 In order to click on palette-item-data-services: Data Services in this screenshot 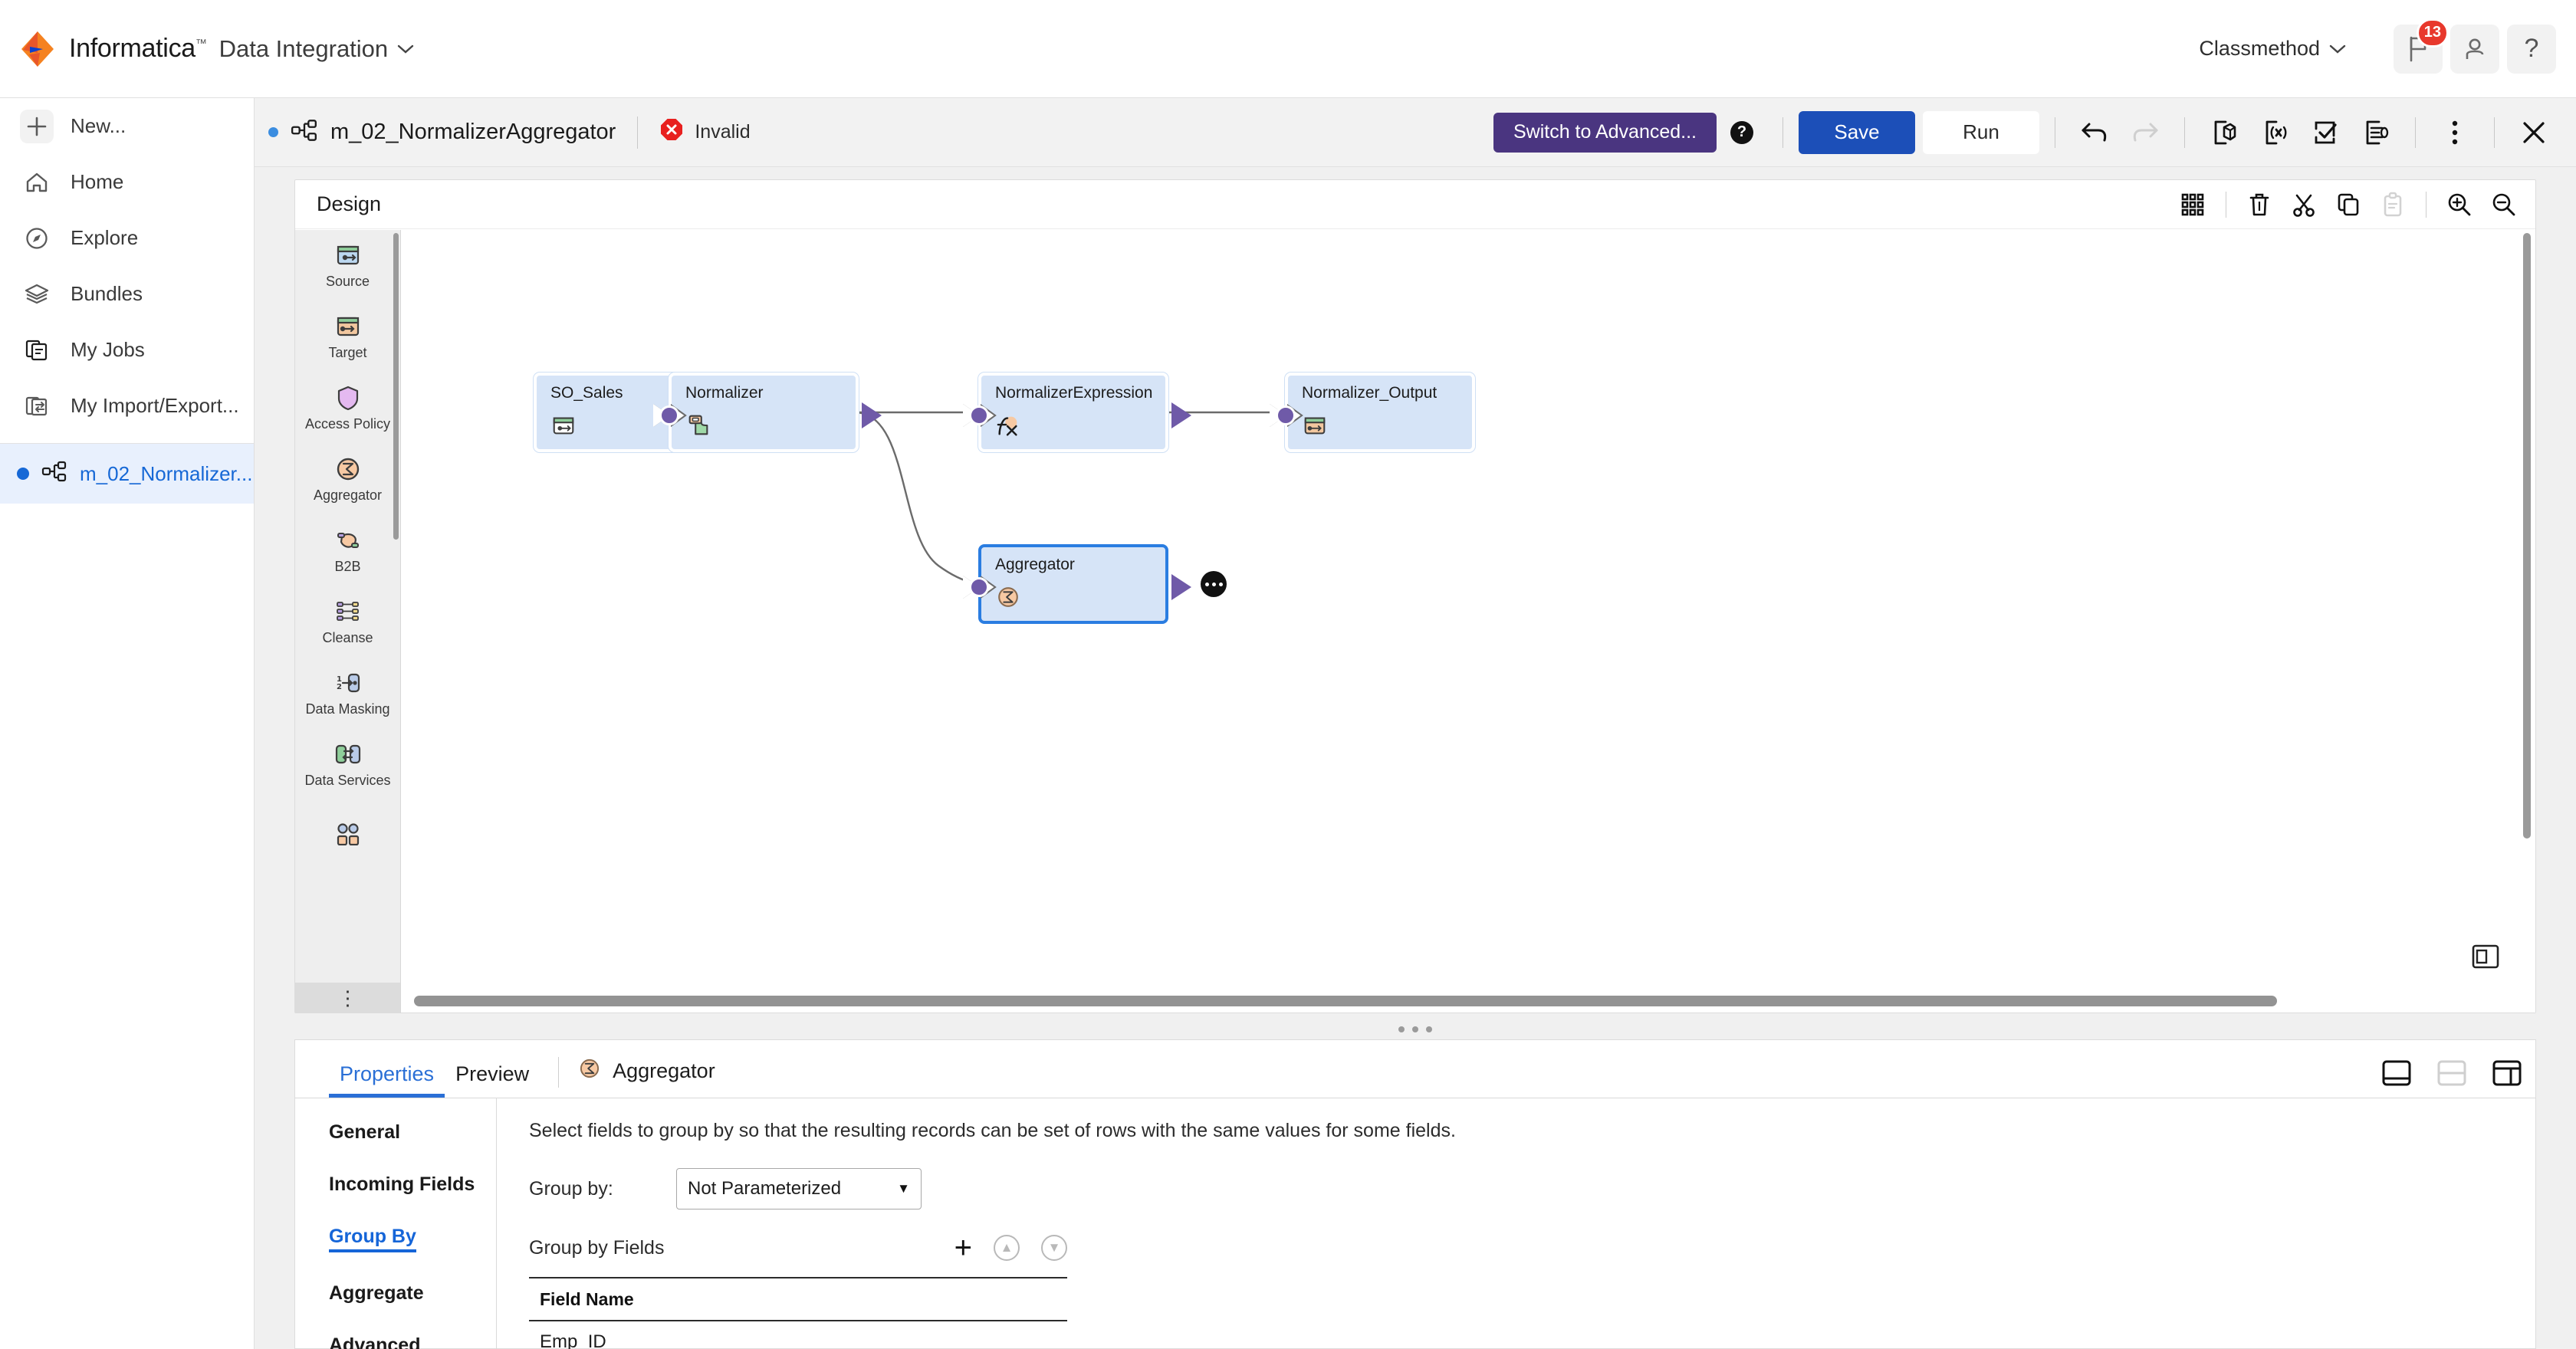, I will do `click(347, 764)`.